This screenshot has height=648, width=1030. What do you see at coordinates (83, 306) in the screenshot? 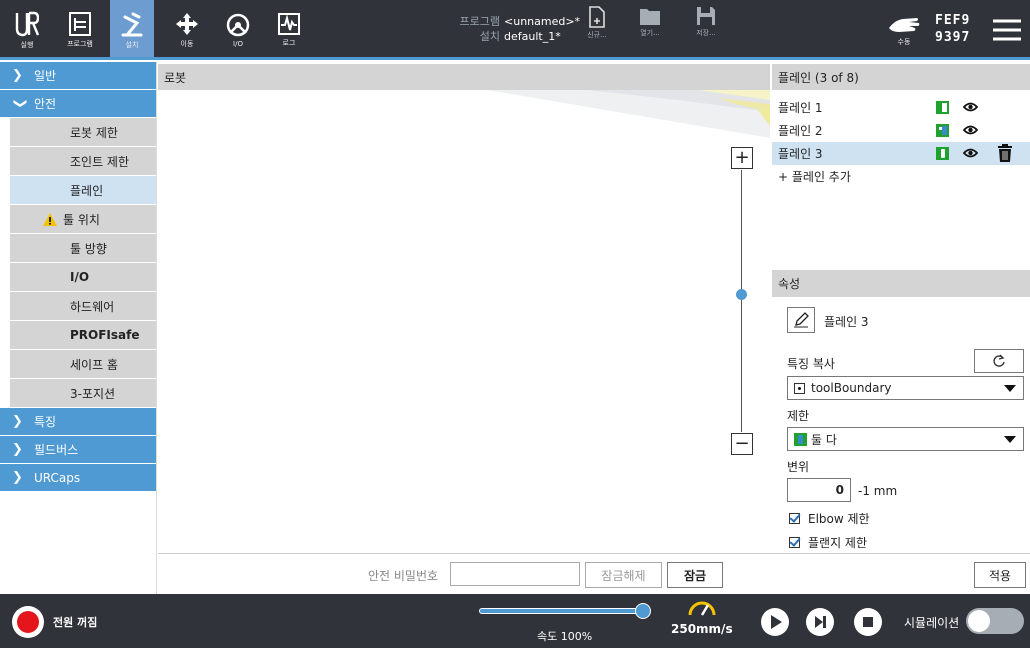
I see `nav-hardware: 하드웨어` at bounding box center [83, 306].